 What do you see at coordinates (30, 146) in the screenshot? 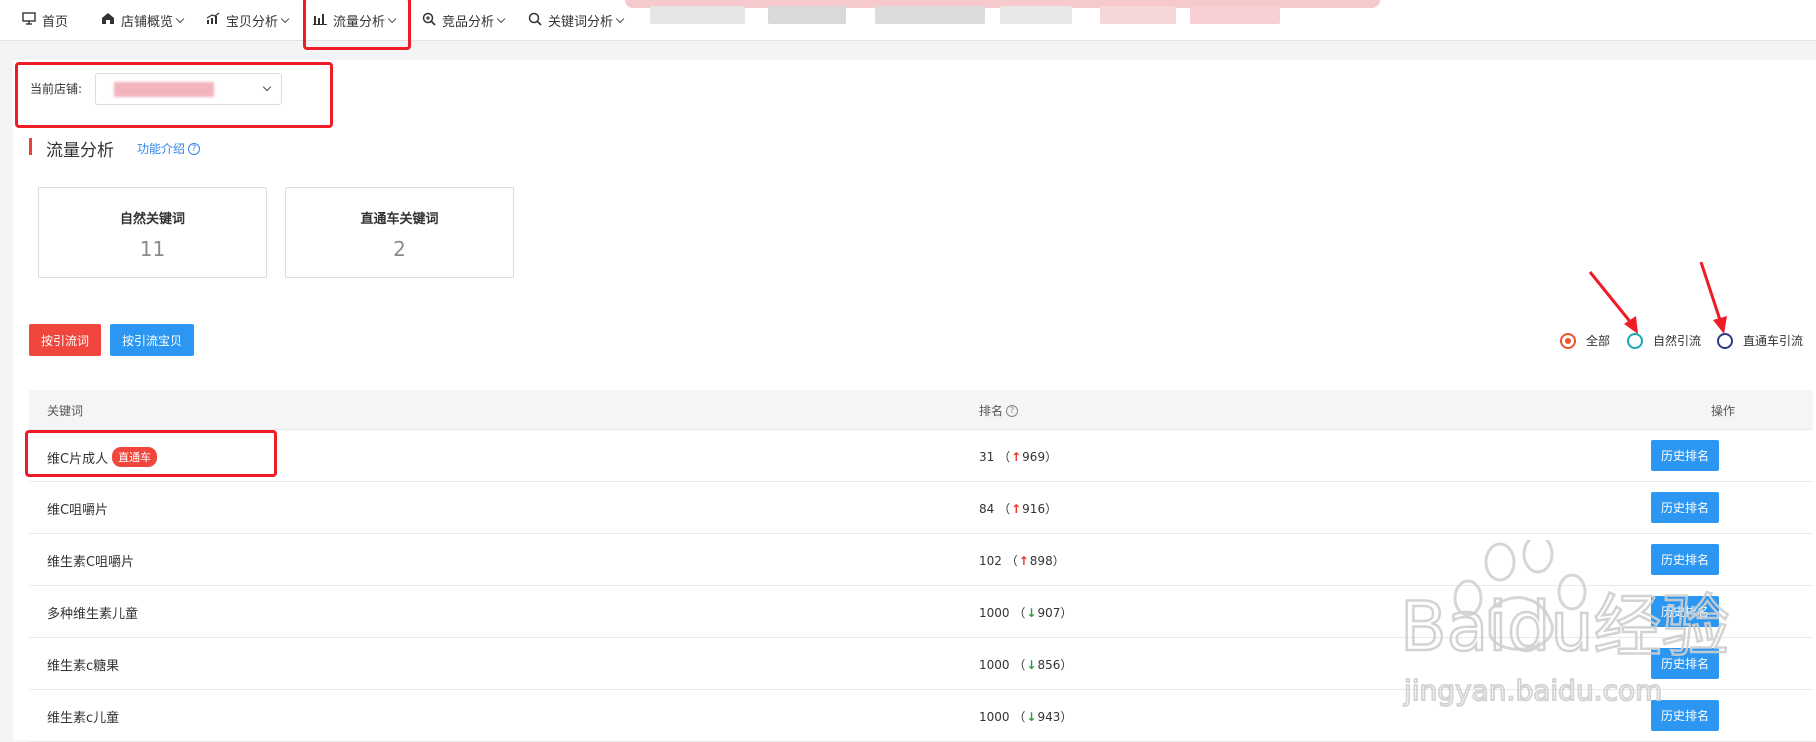
I see `section-marker` at bounding box center [30, 146].